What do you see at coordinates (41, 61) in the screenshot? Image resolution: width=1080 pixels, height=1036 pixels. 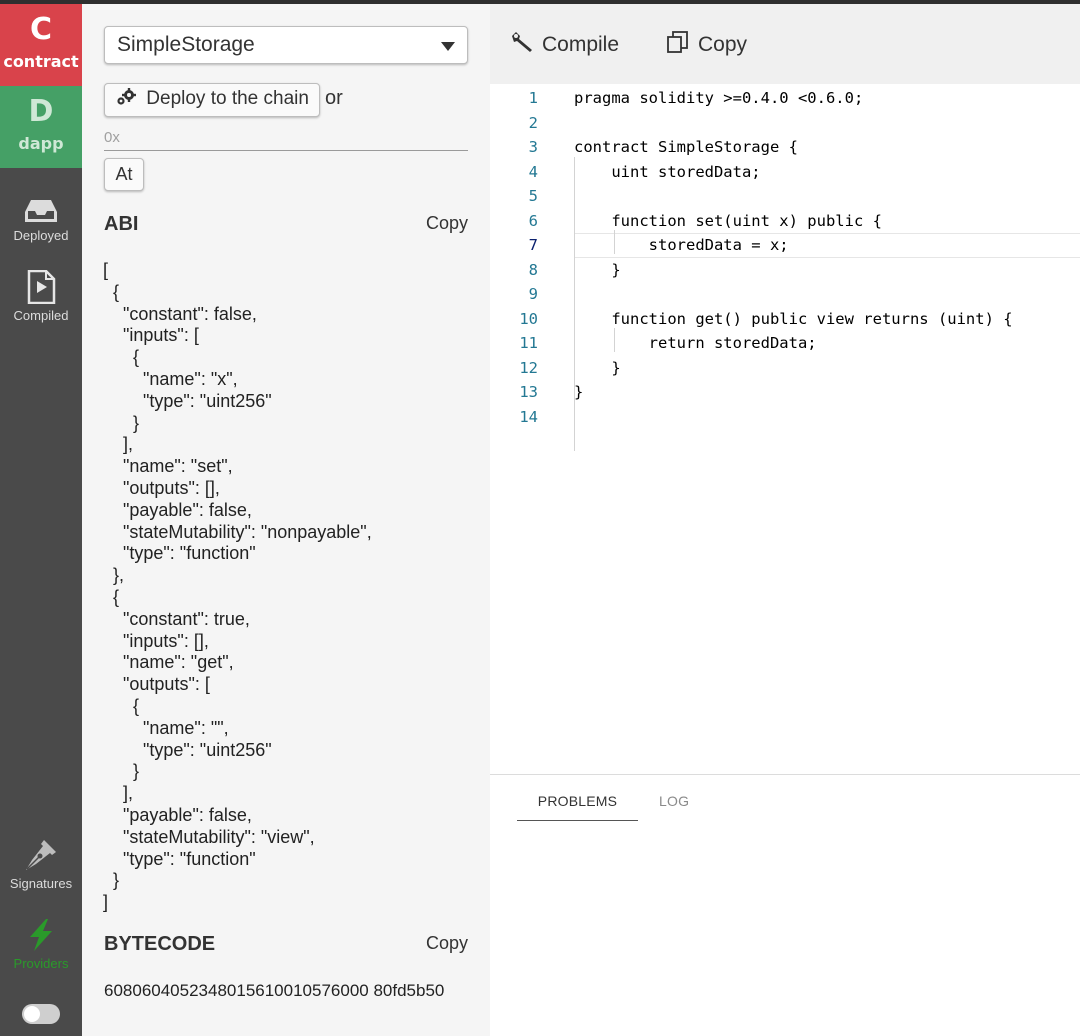 I see `contract-tab-label: contract` at bounding box center [41, 61].